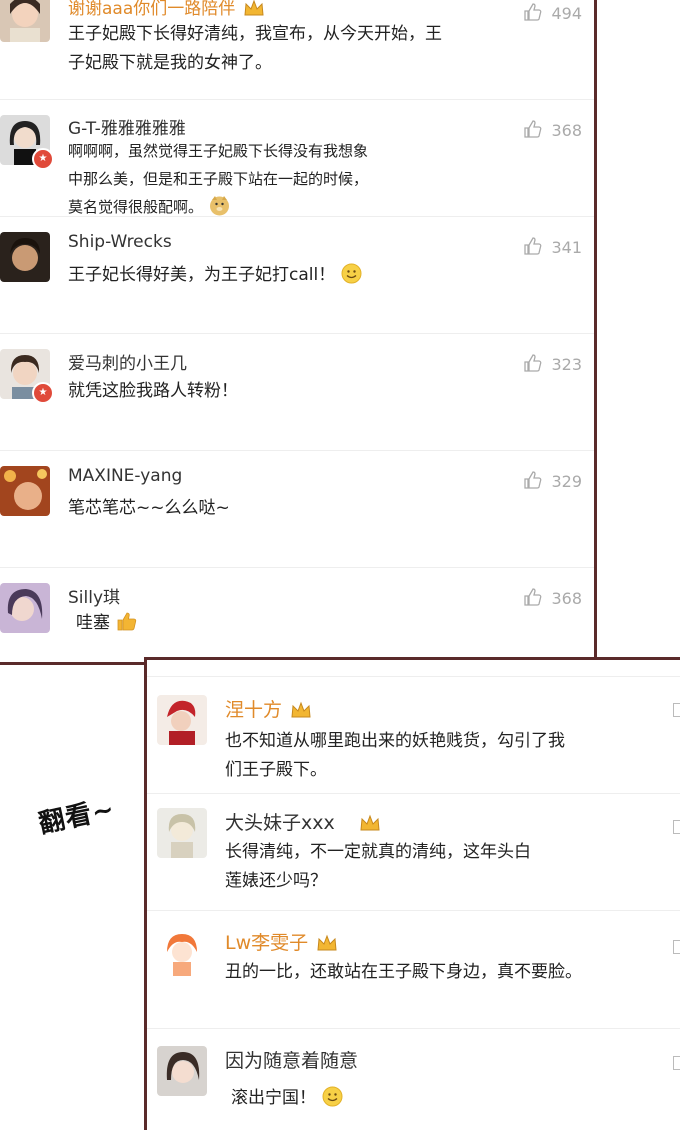 This screenshot has width=680, height=1130. I want to click on username: 因为随意着随意, so click(291, 1059).